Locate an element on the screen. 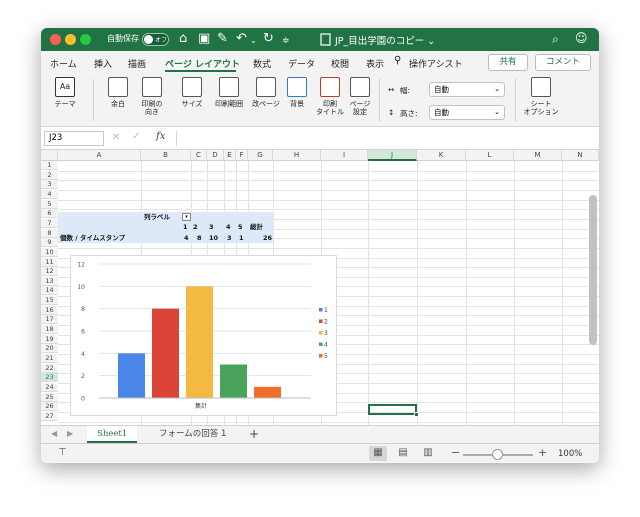 The height and width of the screenshot is (517, 640). home-icon: ⌂ is located at coordinates (183, 39).